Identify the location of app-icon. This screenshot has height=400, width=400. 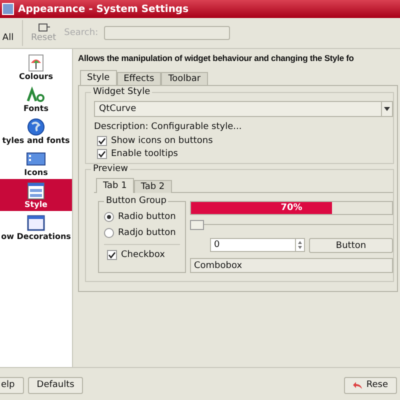
(8, 9).